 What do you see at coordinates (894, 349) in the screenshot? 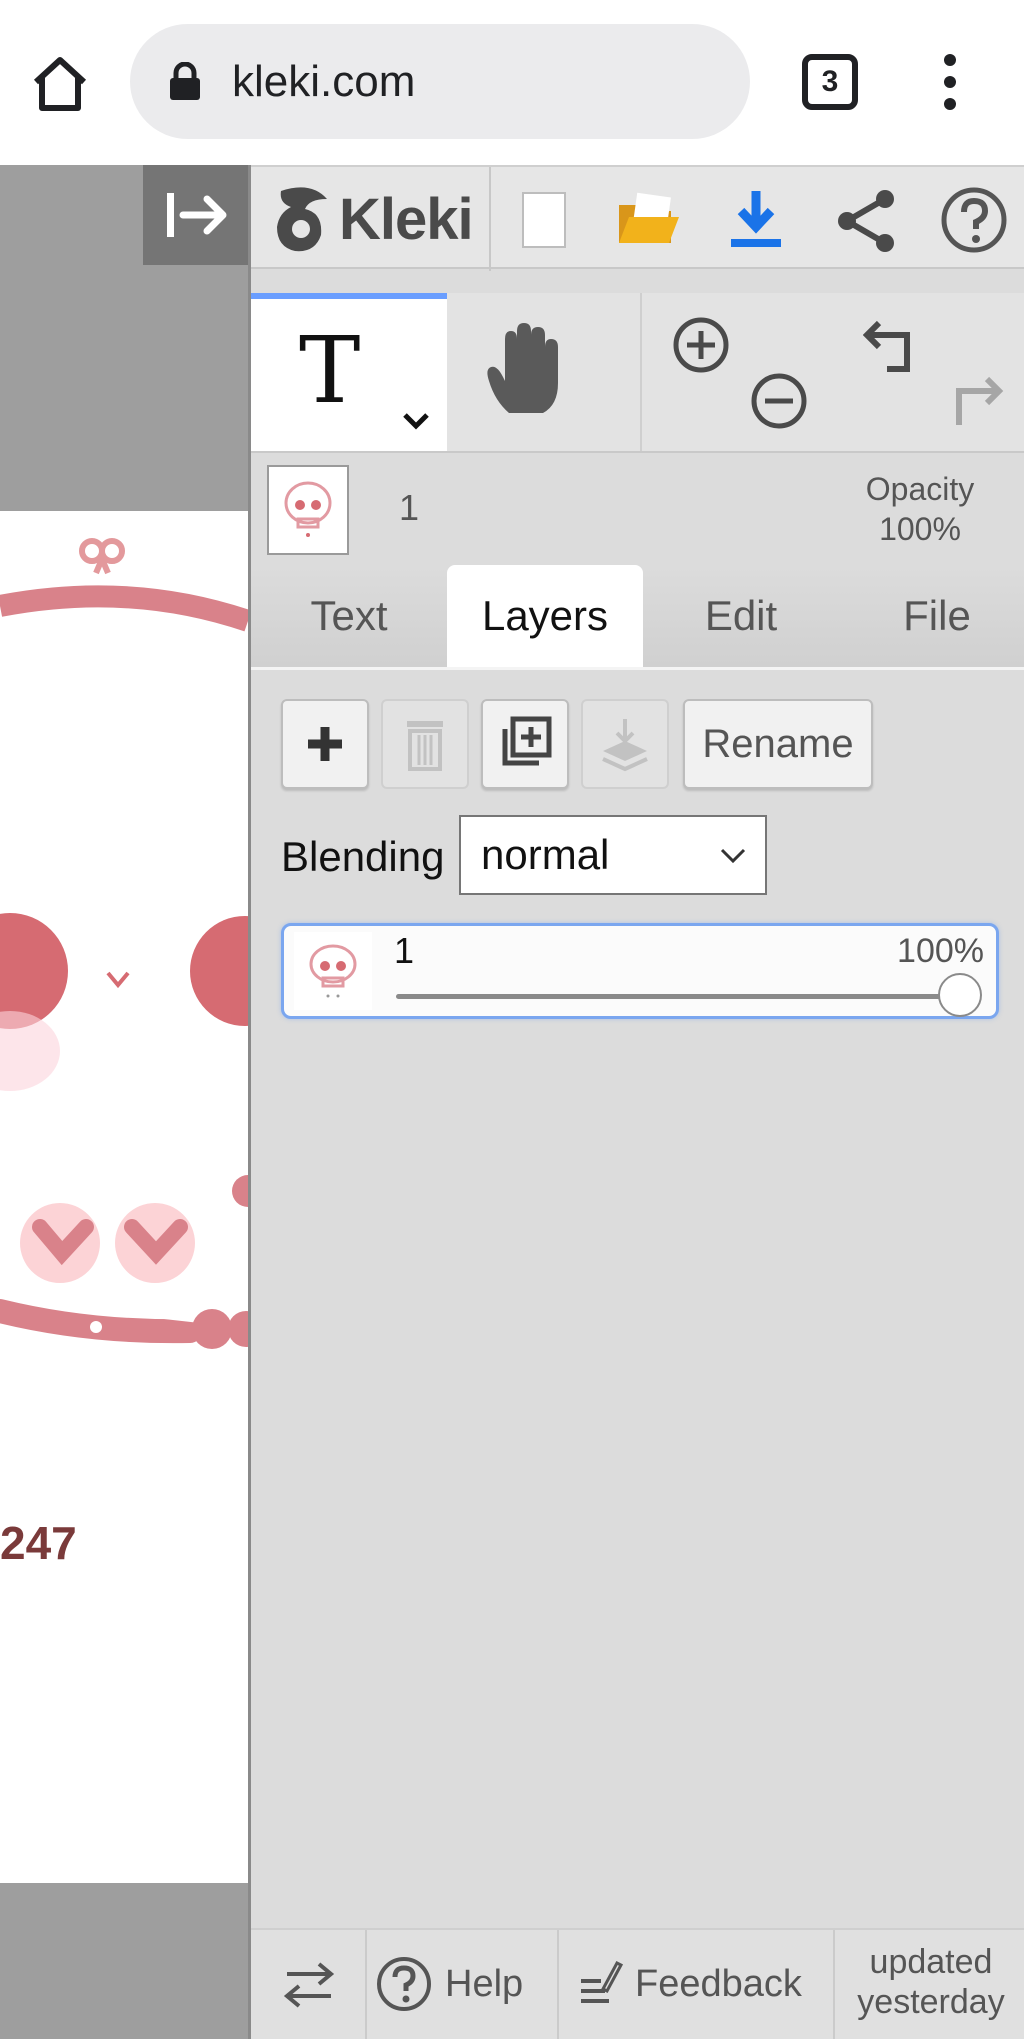
I see `undo-icon` at bounding box center [894, 349].